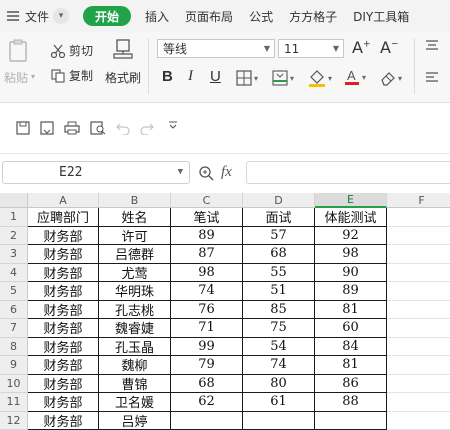  What do you see at coordinates (63, 236) in the screenshot?
I see `cell-a2: 财务部` at bounding box center [63, 236].